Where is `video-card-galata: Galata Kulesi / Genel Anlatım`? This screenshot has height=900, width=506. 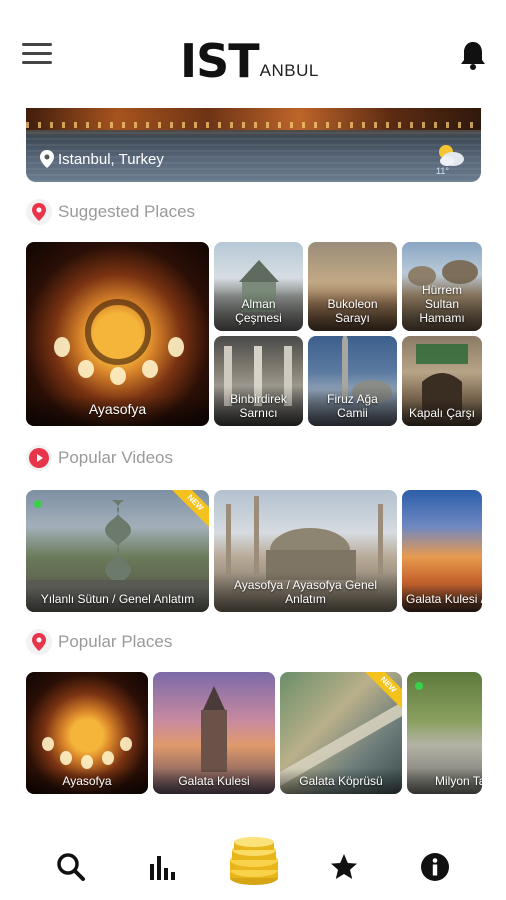
video-card-galata: Galata Kulesi / Genel Anlatım is located at coordinates (442, 551).